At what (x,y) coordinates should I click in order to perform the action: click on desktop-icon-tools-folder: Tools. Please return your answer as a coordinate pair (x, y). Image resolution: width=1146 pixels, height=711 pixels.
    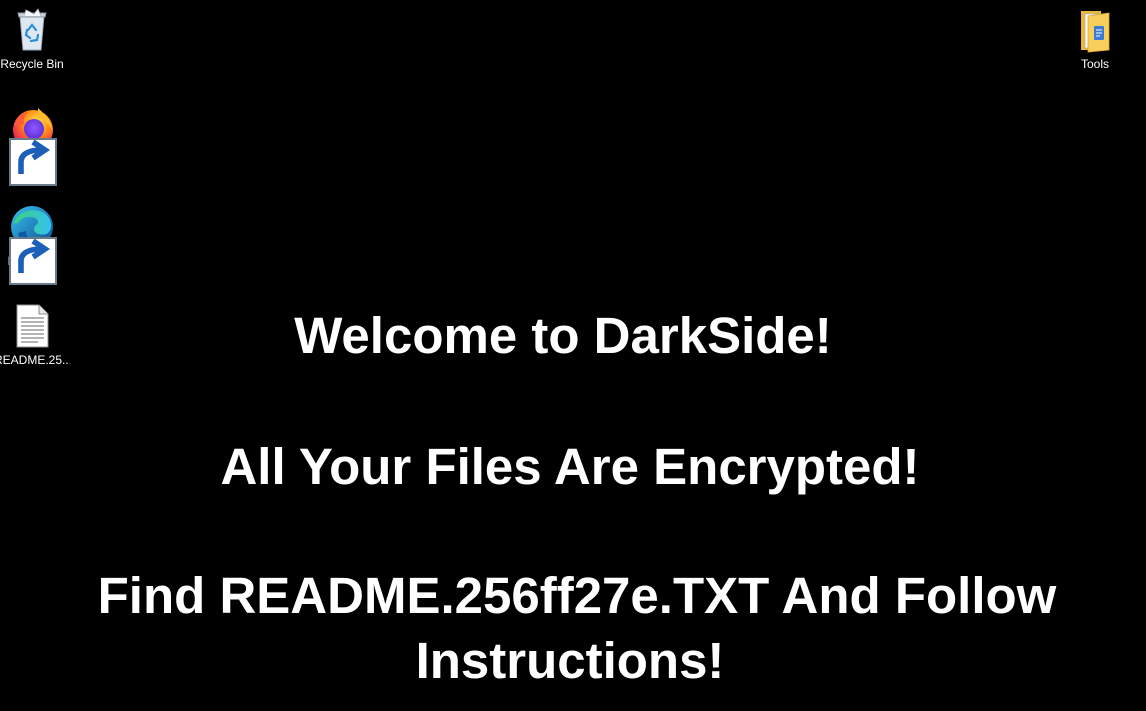
    Looking at the image, I should click on (1095, 39).